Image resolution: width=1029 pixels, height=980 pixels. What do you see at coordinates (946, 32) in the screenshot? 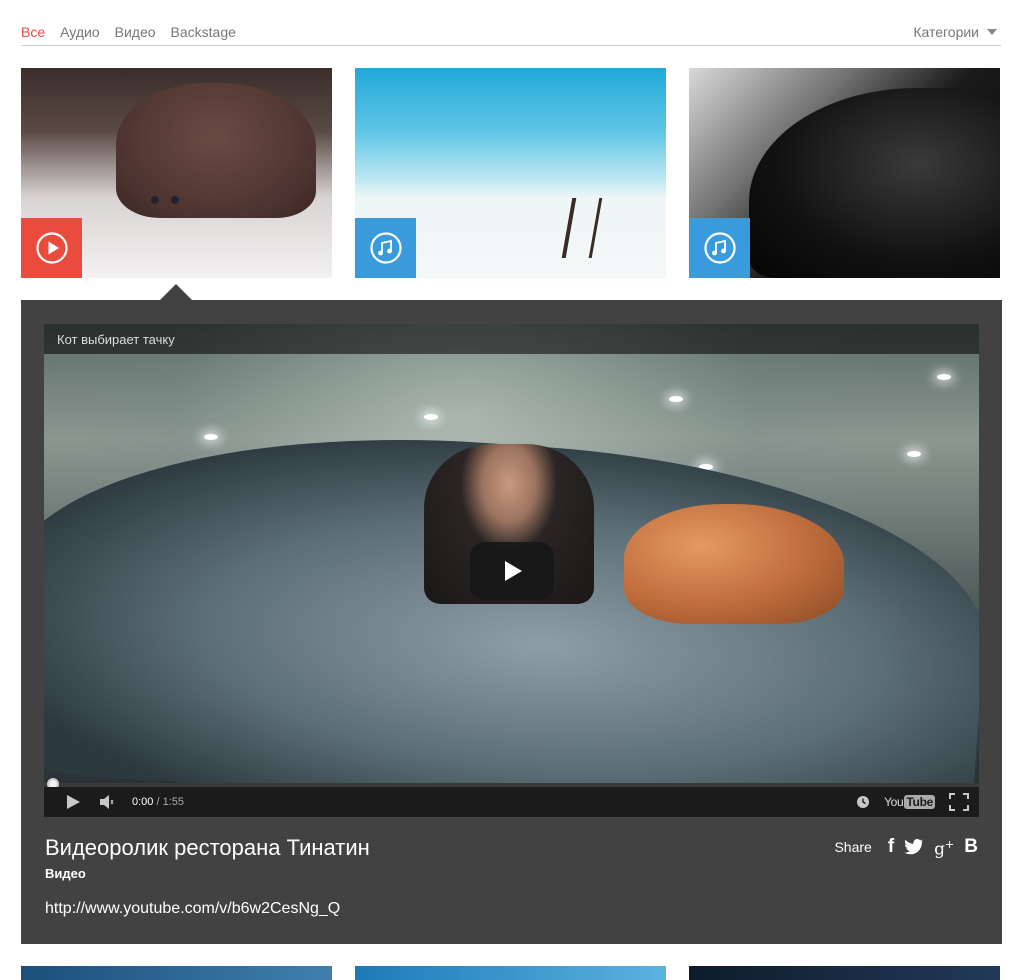
I see `category-dropdown-label: Категории` at bounding box center [946, 32].